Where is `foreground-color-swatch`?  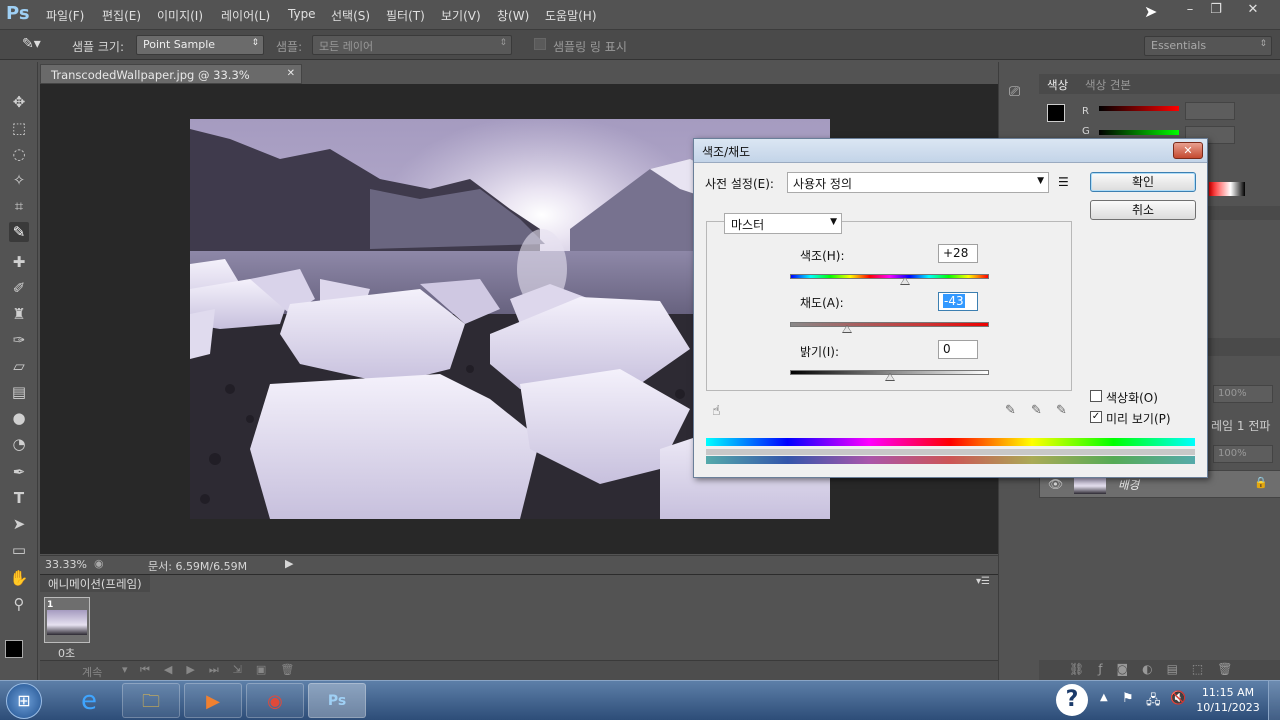 foreground-color-swatch is located at coordinates (14, 649).